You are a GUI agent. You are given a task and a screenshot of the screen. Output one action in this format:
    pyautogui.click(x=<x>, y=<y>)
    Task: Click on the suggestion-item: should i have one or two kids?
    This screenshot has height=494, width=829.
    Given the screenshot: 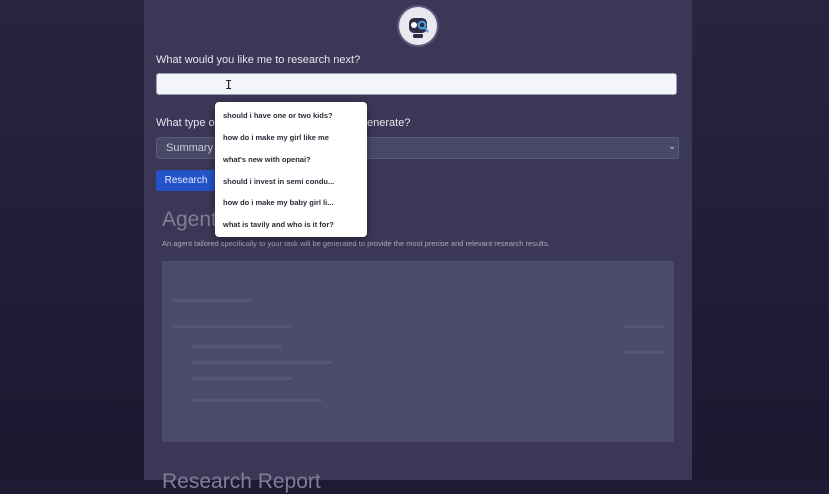 What is the action you would take?
    pyautogui.click(x=293, y=115)
    